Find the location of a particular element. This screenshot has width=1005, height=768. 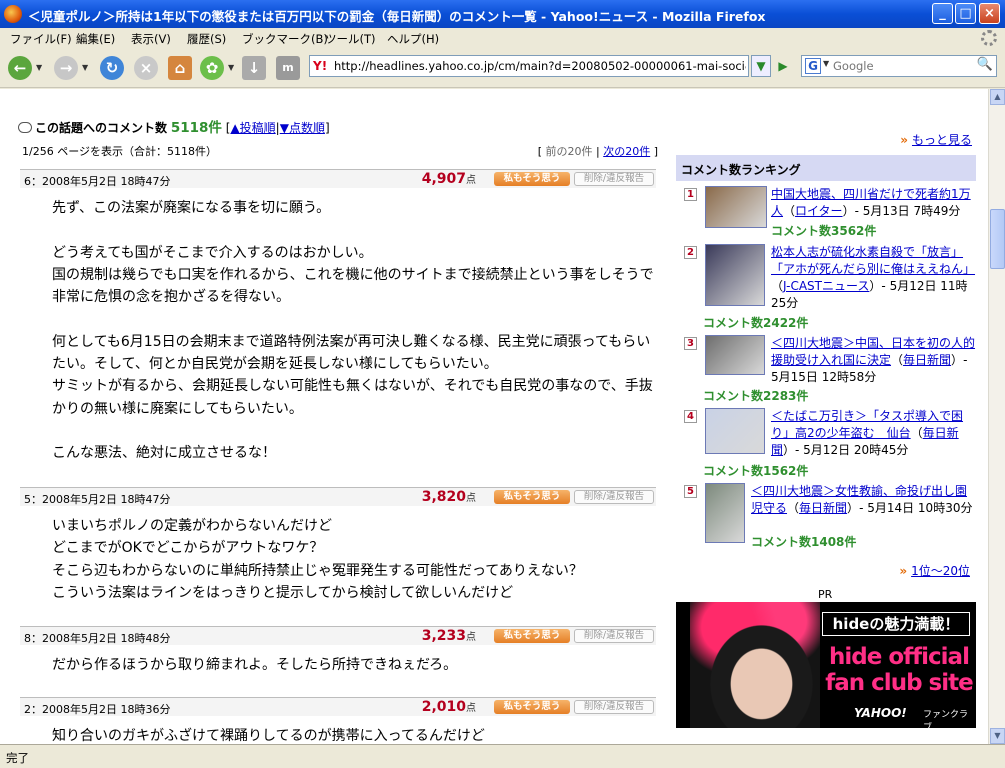

ranking-source-link: ロイター is located at coordinates (819, 211).